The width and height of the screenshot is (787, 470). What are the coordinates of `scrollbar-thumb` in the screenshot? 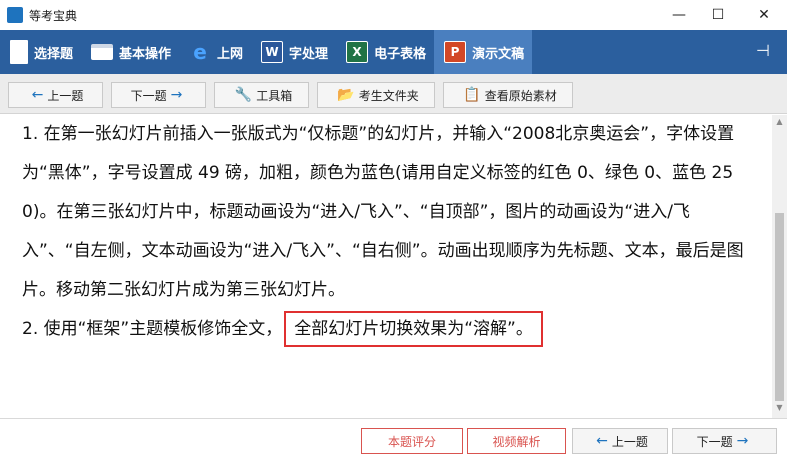 It's located at (779, 307).